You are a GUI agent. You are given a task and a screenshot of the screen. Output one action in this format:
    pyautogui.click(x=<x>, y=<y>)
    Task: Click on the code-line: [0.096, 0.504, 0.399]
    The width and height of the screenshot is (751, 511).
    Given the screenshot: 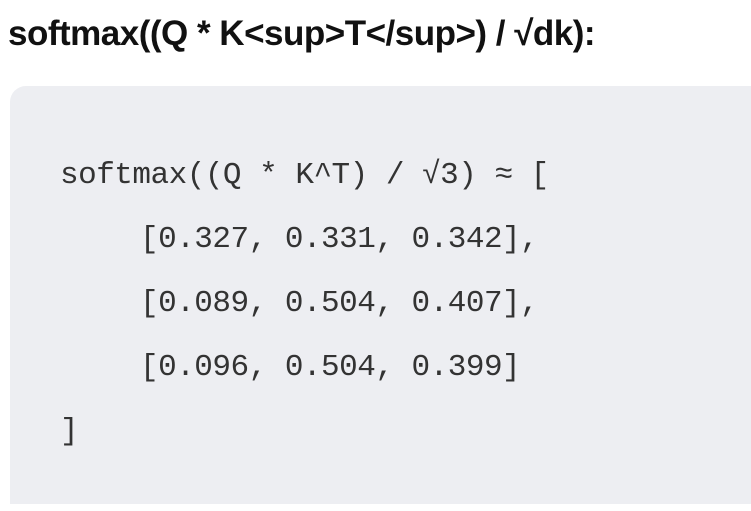 What is the action you would take?
    pyautogui.click(x=330, y=367)
    